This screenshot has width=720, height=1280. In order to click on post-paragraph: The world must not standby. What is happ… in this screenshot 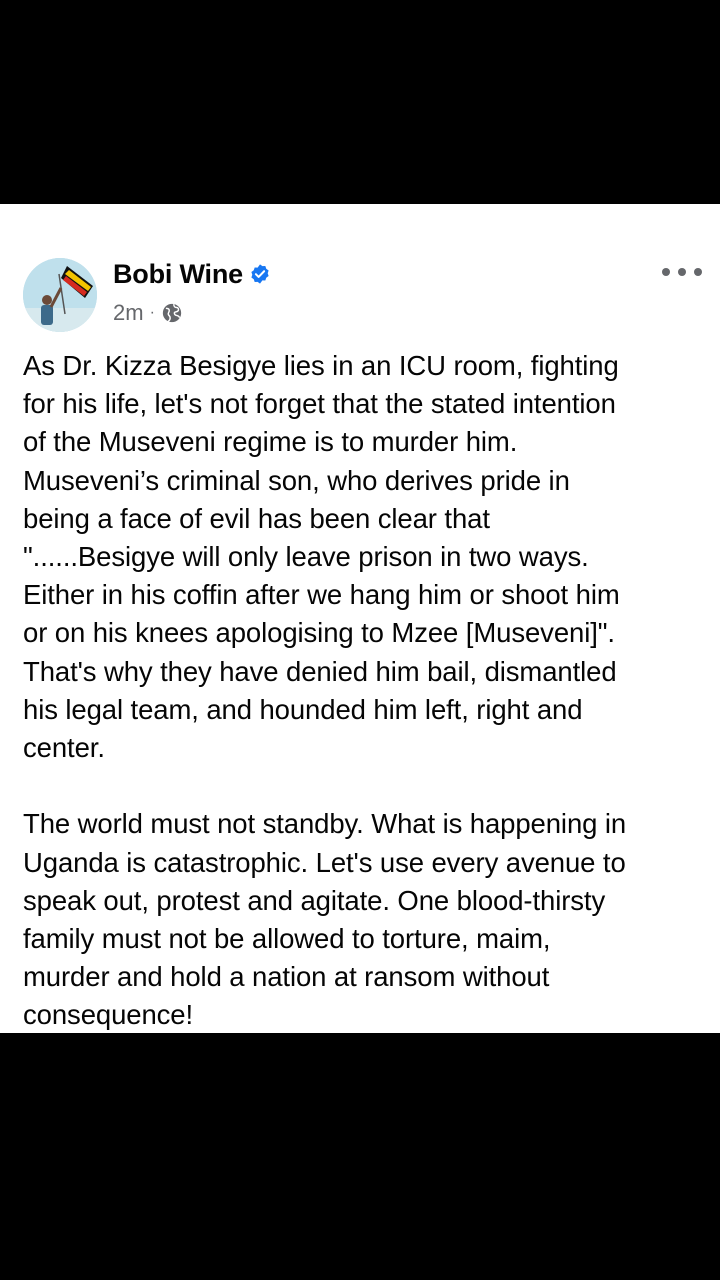, I will do `click(325, 919)`.